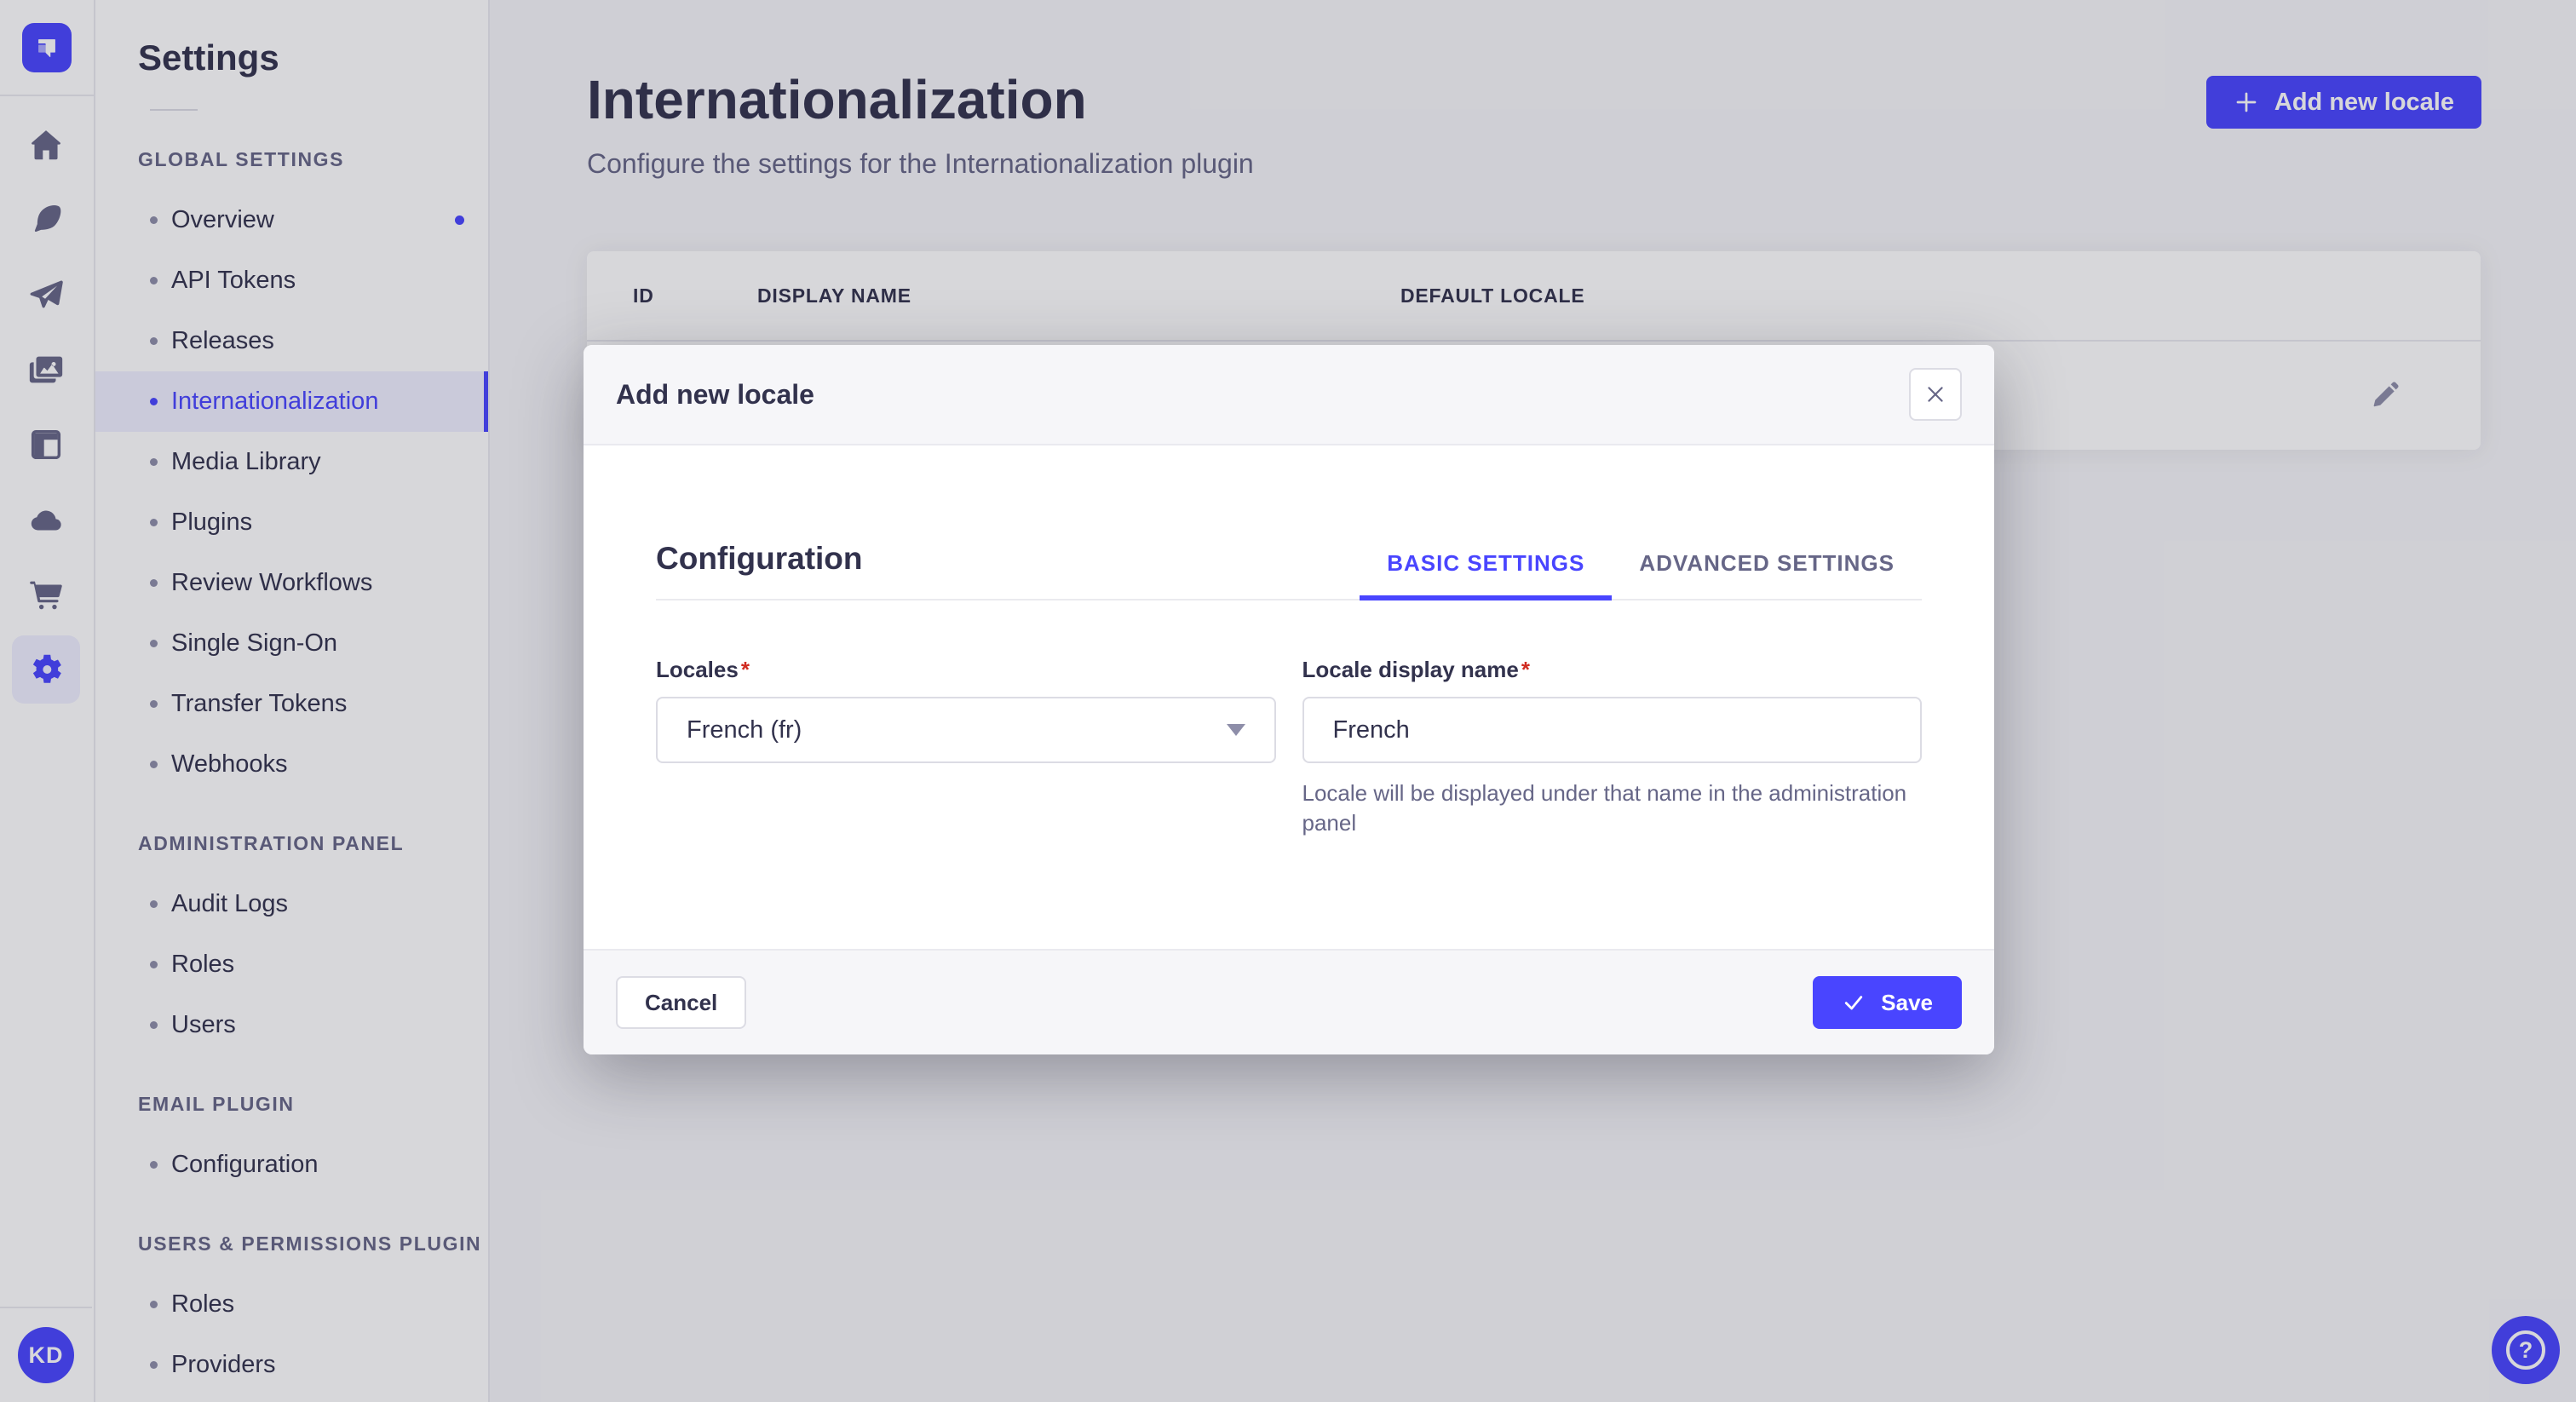 The width and height of the screenshot is (2576, 1402). What do you see at coordinates (1289, 1001) in the screenshot?
I see `modal-footer: Cancel Save` at bounding box center [1289, 1001].